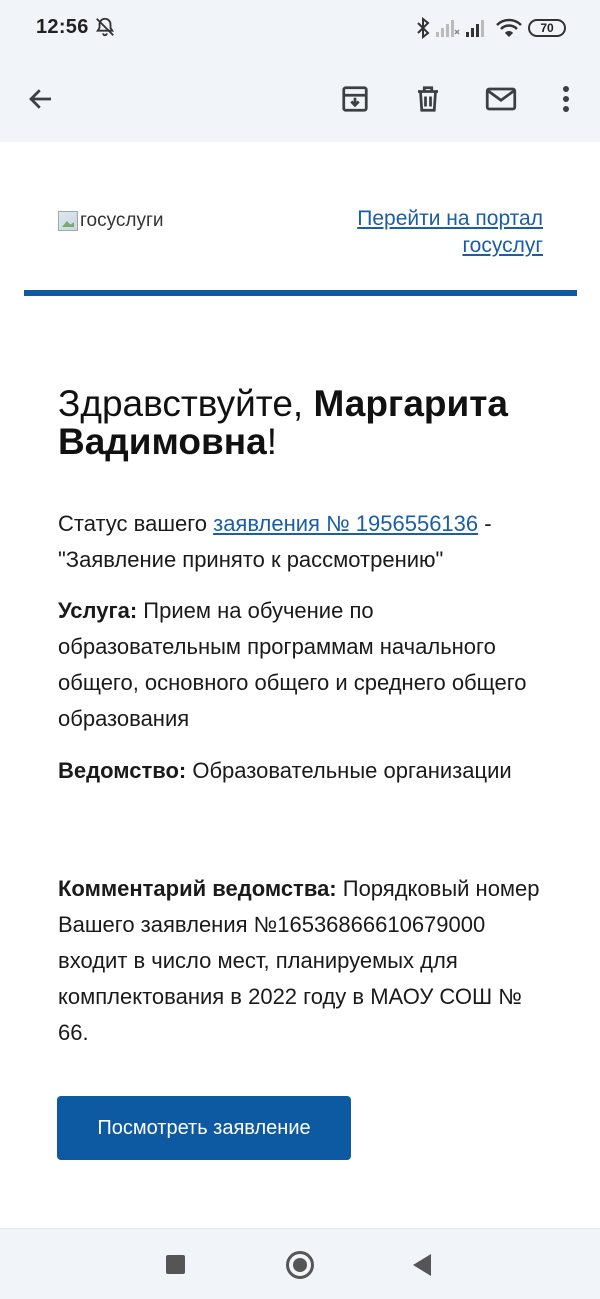  Describe the element at coordinates (105, 27) in the screenshot. I see `bell-off-icon` at that location.